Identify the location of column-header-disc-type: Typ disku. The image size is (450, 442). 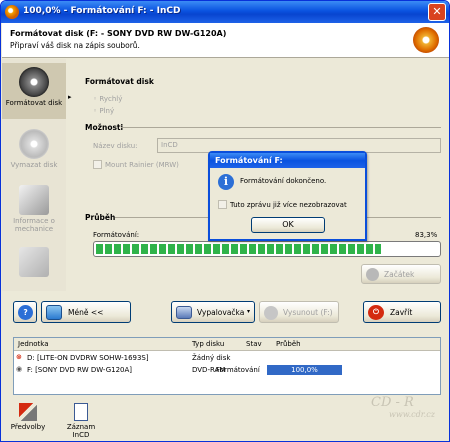
(208, 344).